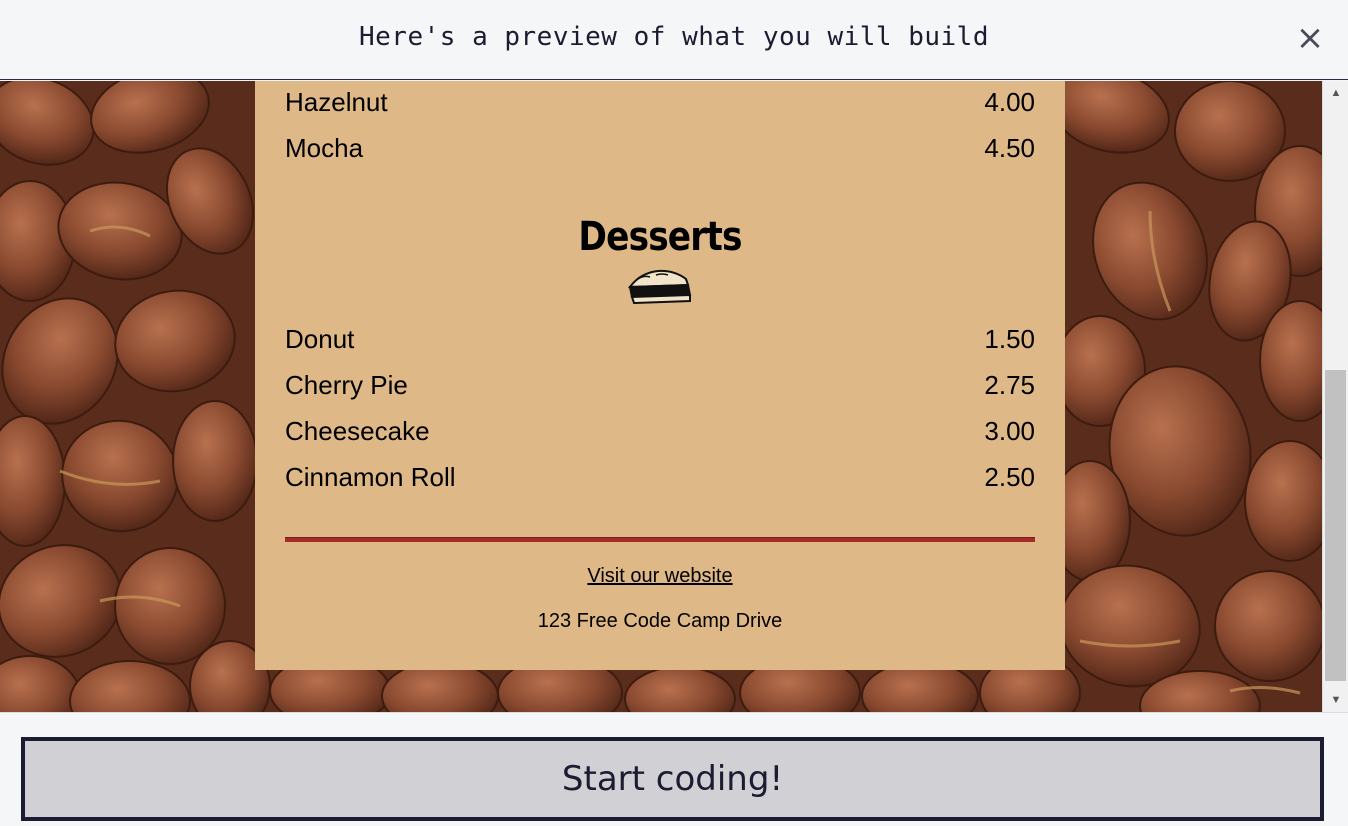 The width and height of the screenshot is (1348, 826). What do you see at coordinates (1335, 93) in the screenshot?
I see `scroll-up-arrow-icon: ▲` at bounding box center [1335, 93].